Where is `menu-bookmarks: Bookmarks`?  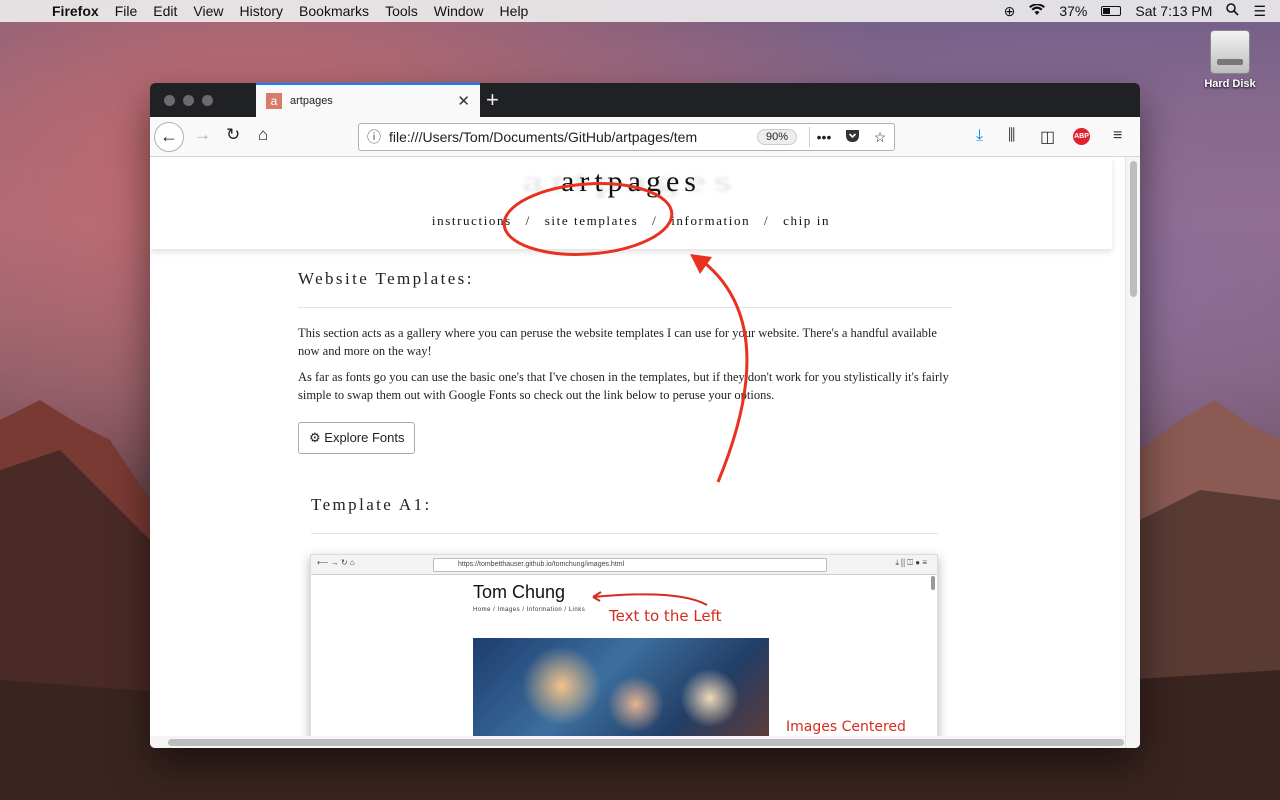 menu-bookmarks: Bookmarks is located at coordinates (334, 11).